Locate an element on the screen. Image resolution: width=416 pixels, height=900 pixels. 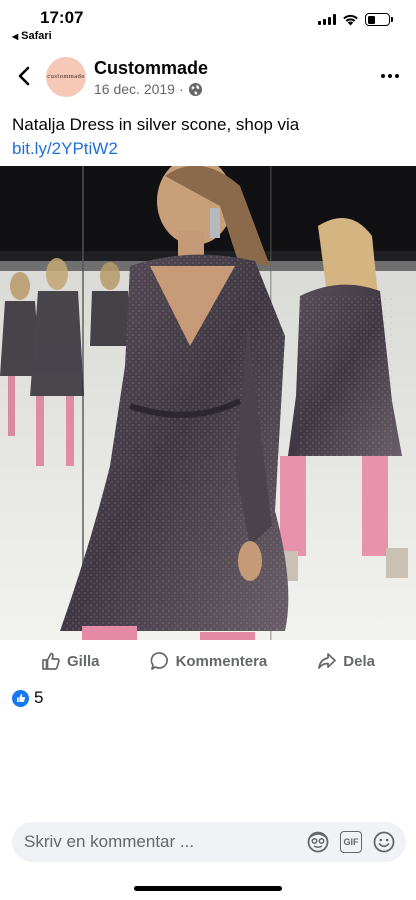
comment-button: Kommentera is located at coordinates (209, 661).